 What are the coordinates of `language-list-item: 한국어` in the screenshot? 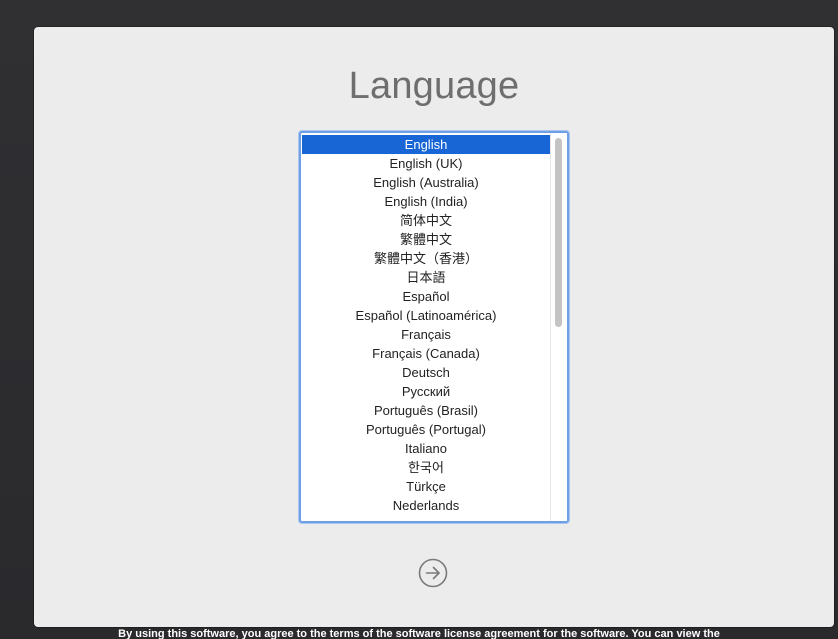 It's located at (426, 467).